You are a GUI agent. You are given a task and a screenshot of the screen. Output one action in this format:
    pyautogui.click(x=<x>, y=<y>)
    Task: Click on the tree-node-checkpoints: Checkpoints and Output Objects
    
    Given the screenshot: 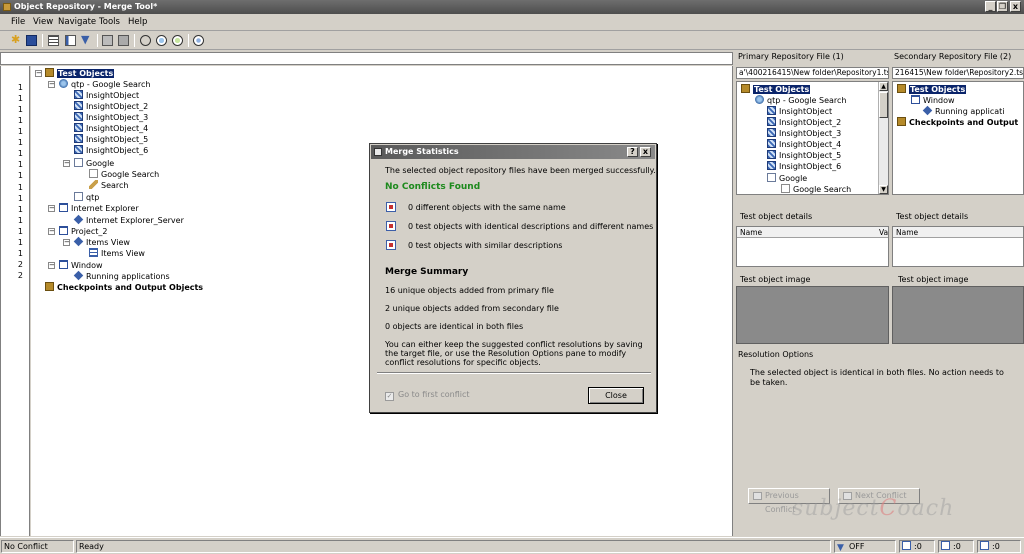 What is the action you would take?
    pyautogui.click(x=124, y=287)
    